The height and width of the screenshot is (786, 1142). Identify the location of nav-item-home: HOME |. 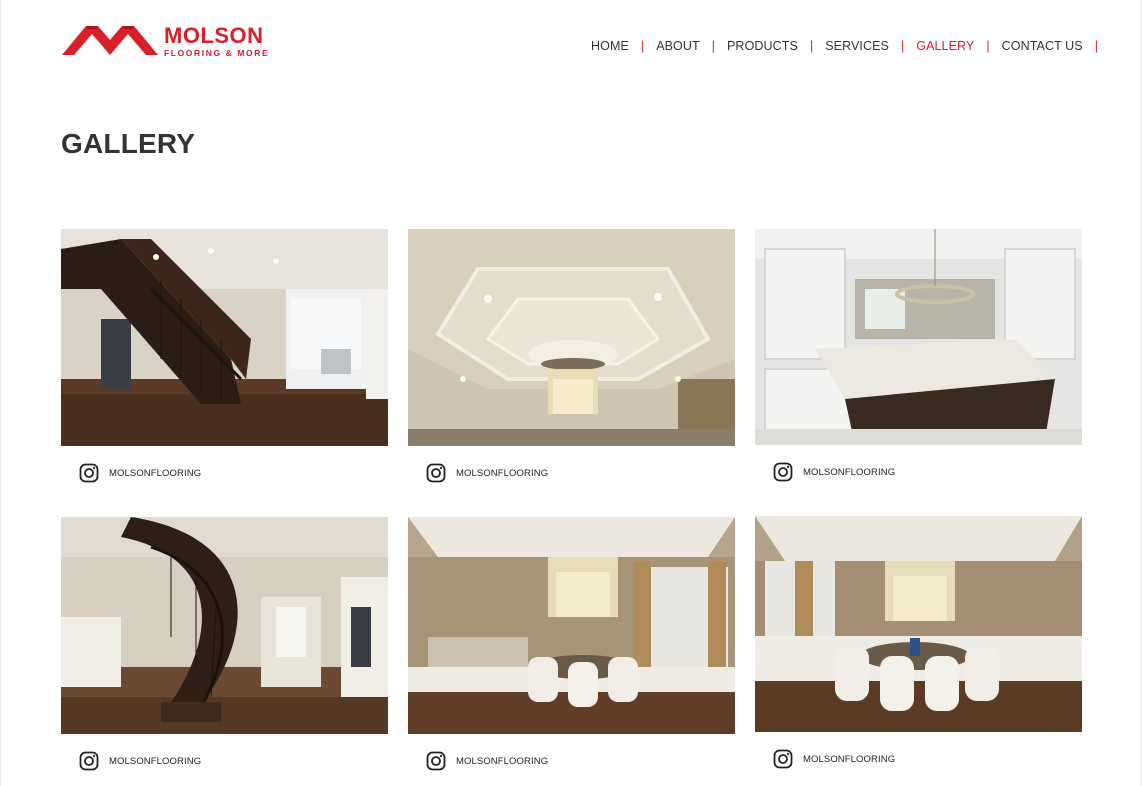
(623, 46).